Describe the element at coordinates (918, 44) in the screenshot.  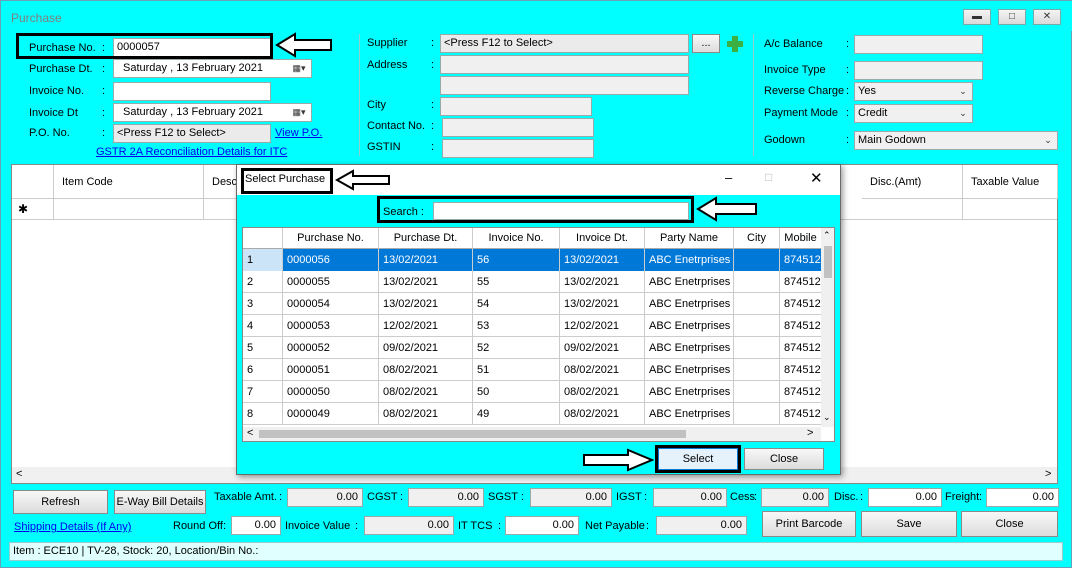
I see `balance-field` at that location.